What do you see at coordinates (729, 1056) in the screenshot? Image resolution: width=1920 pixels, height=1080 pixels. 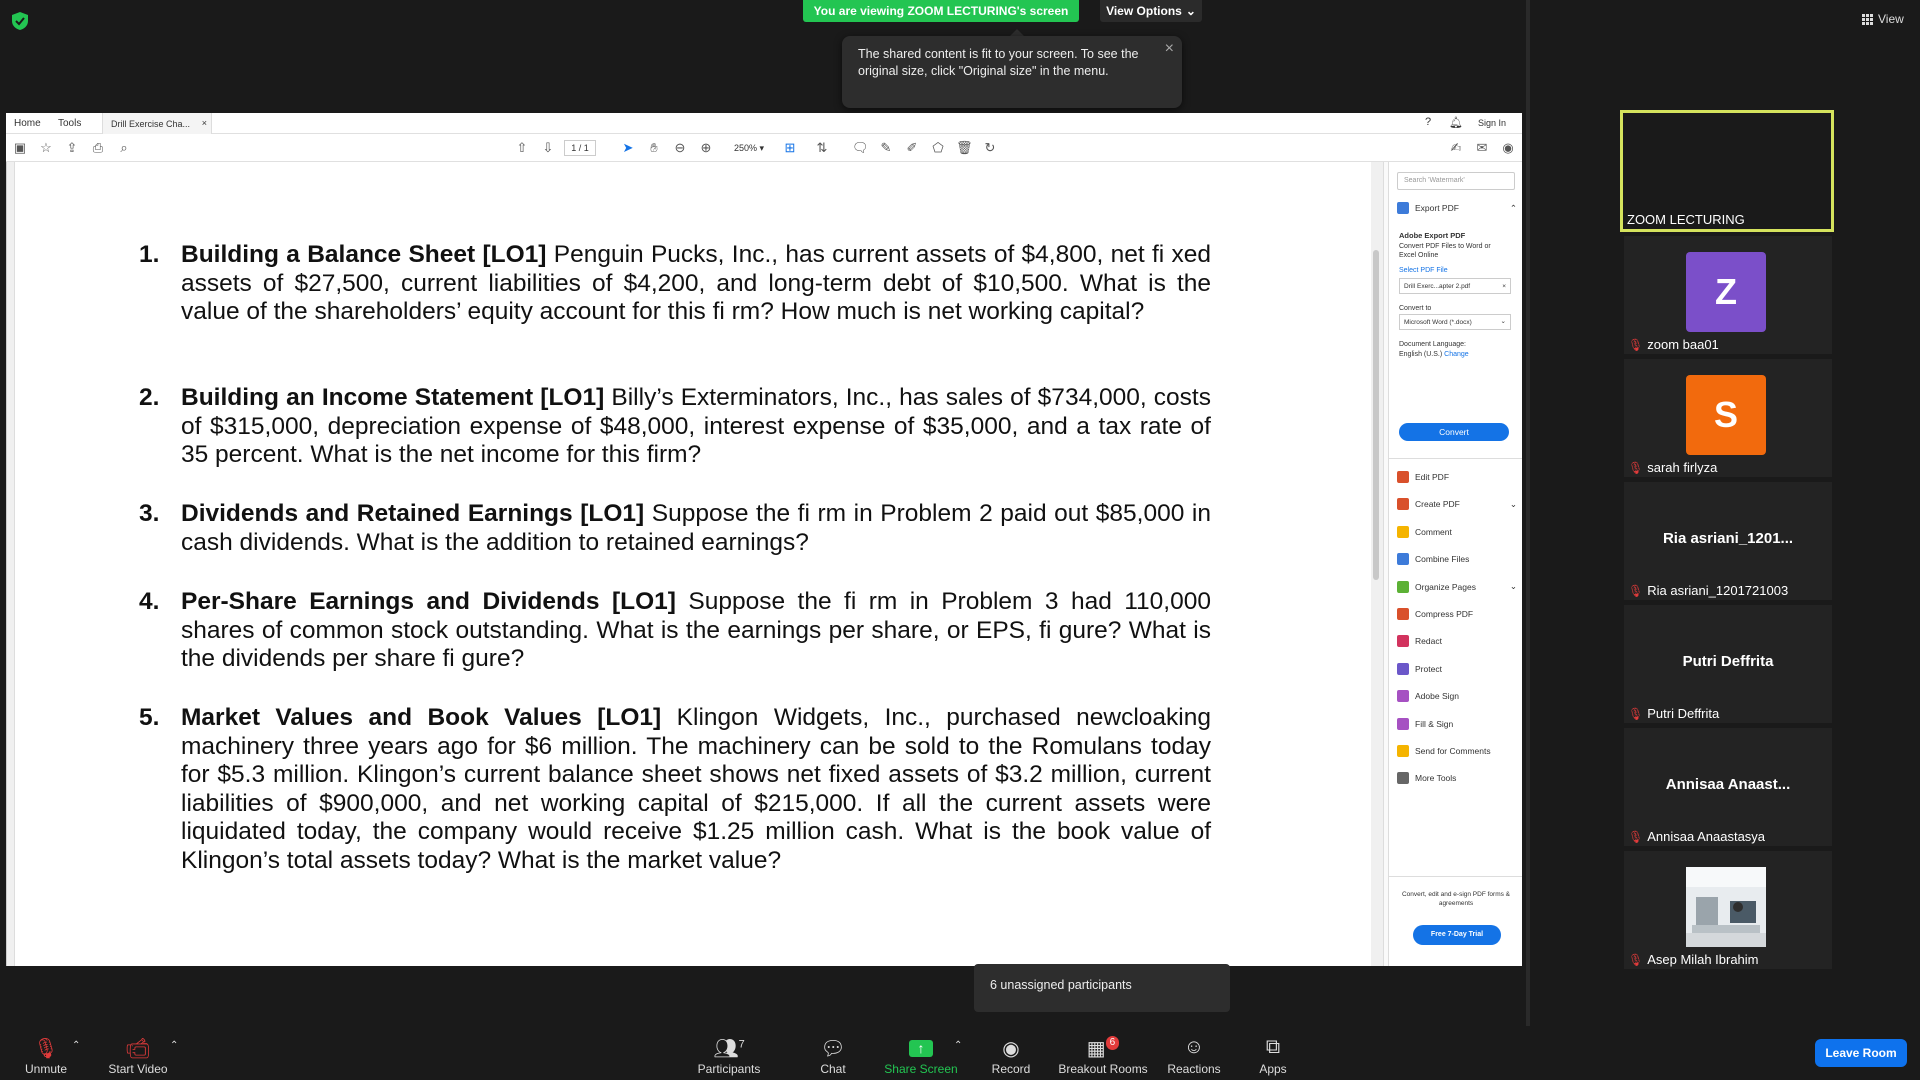 I see `participants-button: 👥︎7 Participants` at bounding box center [729, 1056].